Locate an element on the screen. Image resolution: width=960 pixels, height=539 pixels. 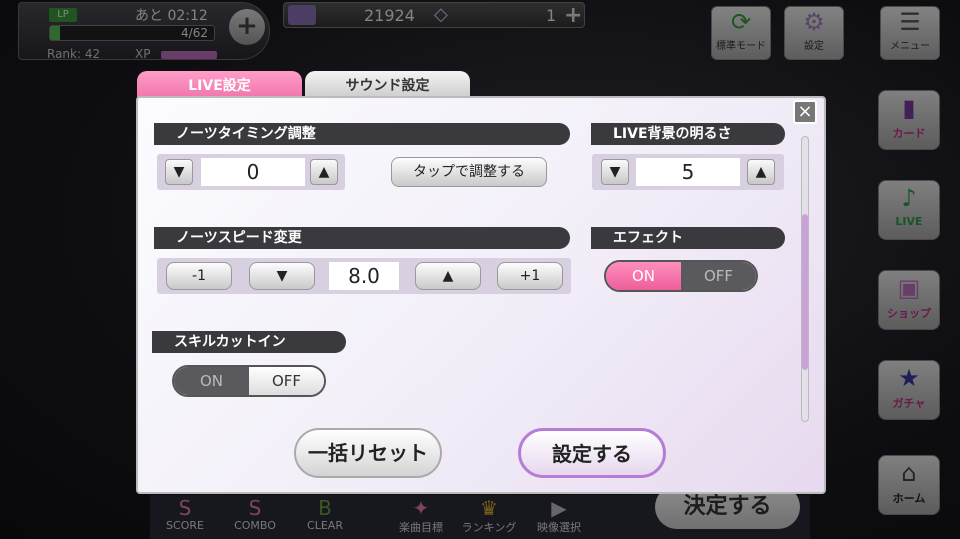
effect-on-option: ON is located at coordinates (643, 276).